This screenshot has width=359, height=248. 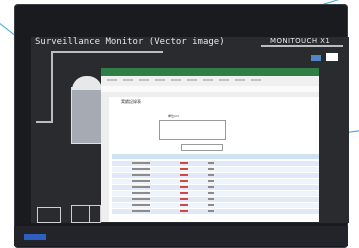 What do you see at coordinates (131, 101) in the screenshot?
I see `sheet-title: 実績記録表` at bounding box center [131, 101].